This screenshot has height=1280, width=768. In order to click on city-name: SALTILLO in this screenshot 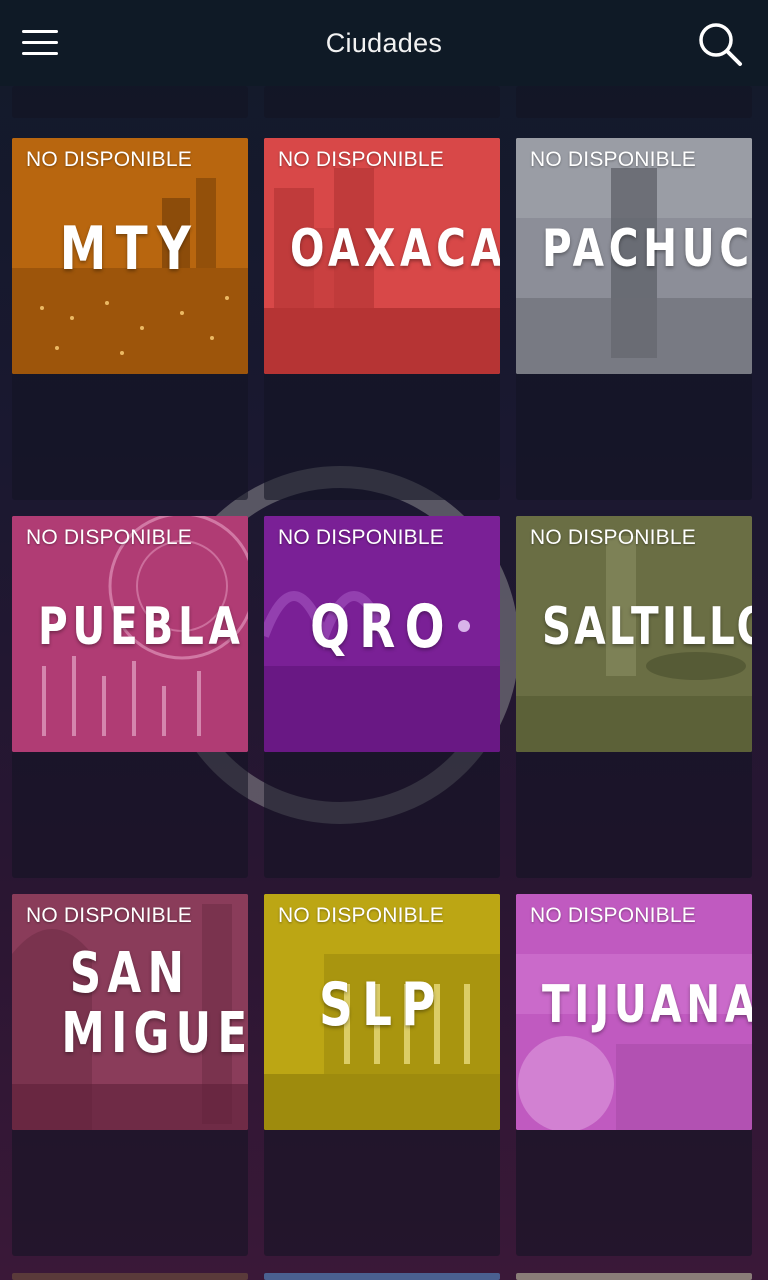, I will do `click(646, 627)`.